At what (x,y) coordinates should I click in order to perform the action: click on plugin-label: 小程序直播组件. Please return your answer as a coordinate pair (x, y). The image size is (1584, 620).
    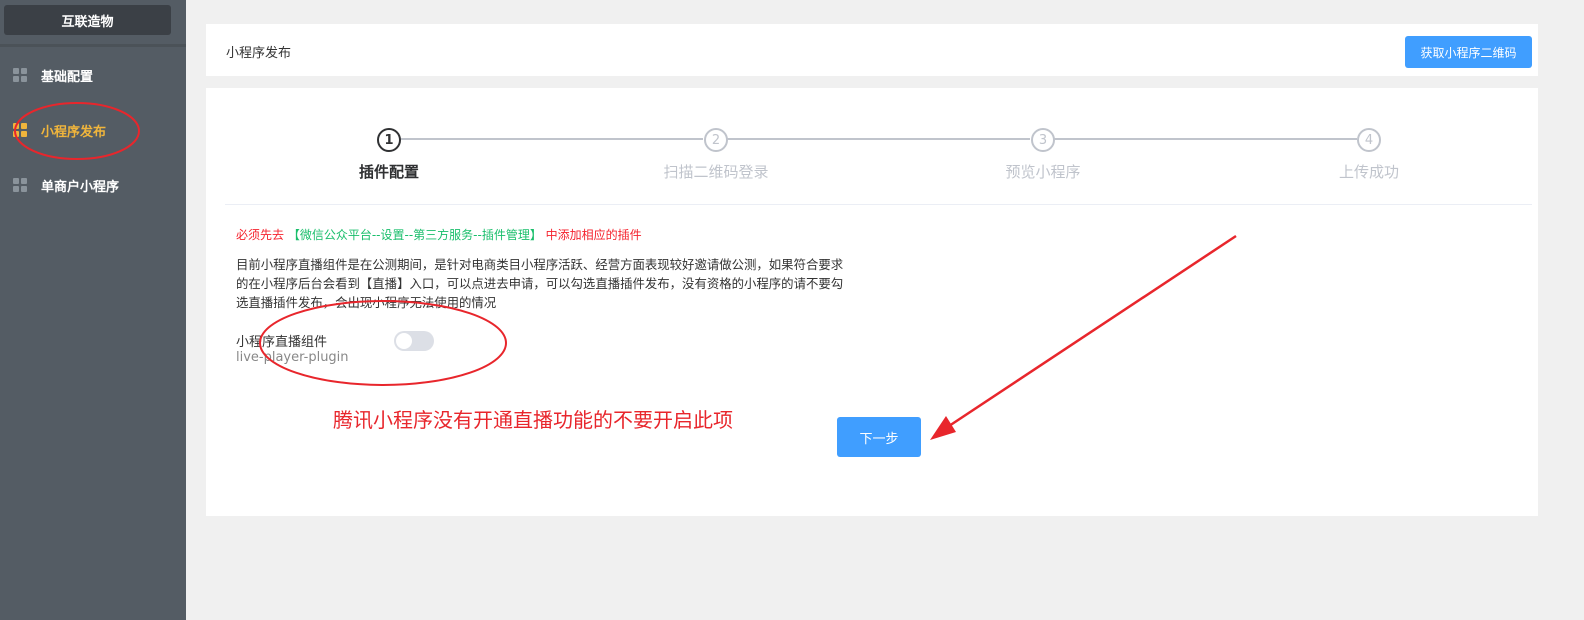
    Looking at the image, I should click on (282, 342).